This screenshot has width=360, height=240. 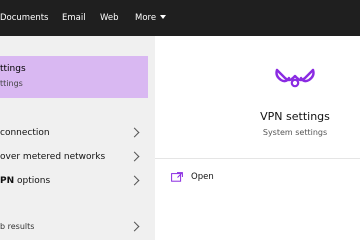 I want to click on preview-title: VPN settings, so click(x=295, y=116).